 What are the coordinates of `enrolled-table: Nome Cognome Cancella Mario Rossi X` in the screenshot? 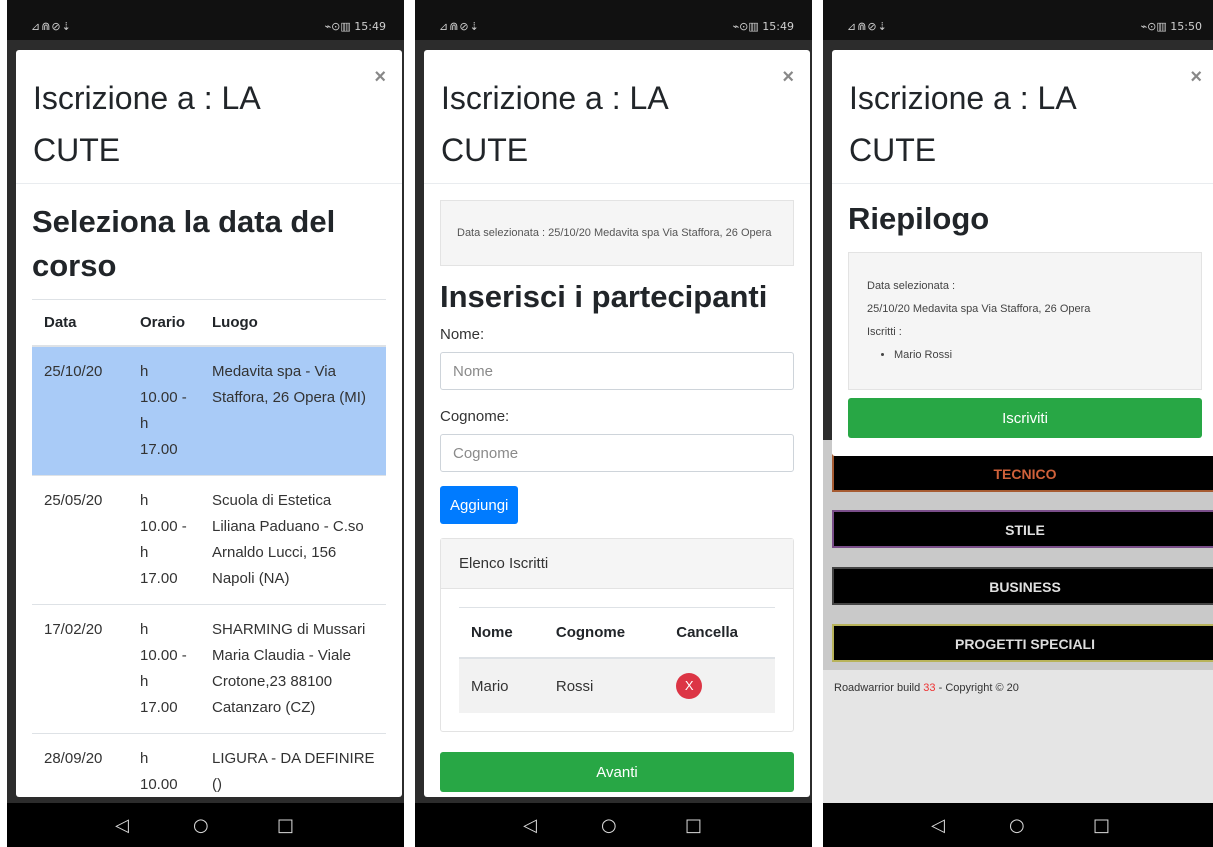 It's located at (617, 660).